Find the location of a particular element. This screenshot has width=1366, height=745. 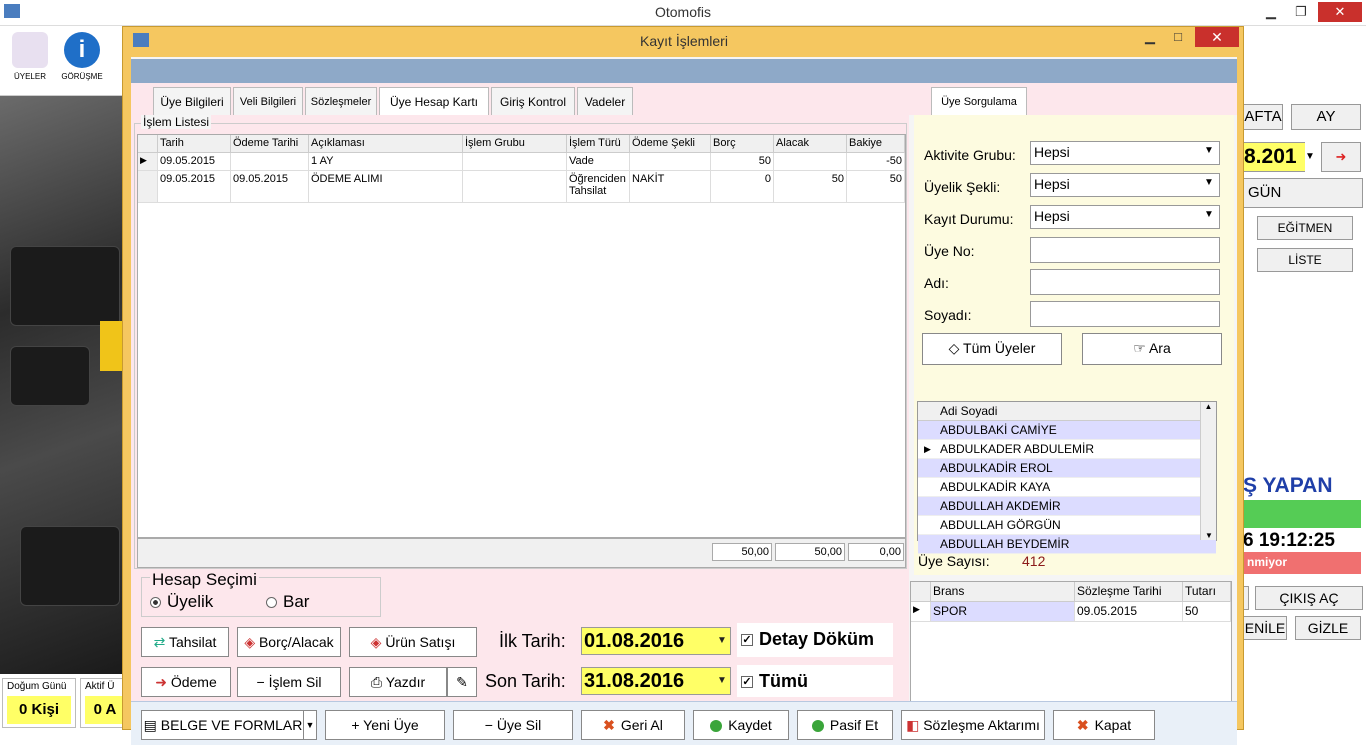

kapat-button: ✖ Kapat is located at coordinates (1104, 725).